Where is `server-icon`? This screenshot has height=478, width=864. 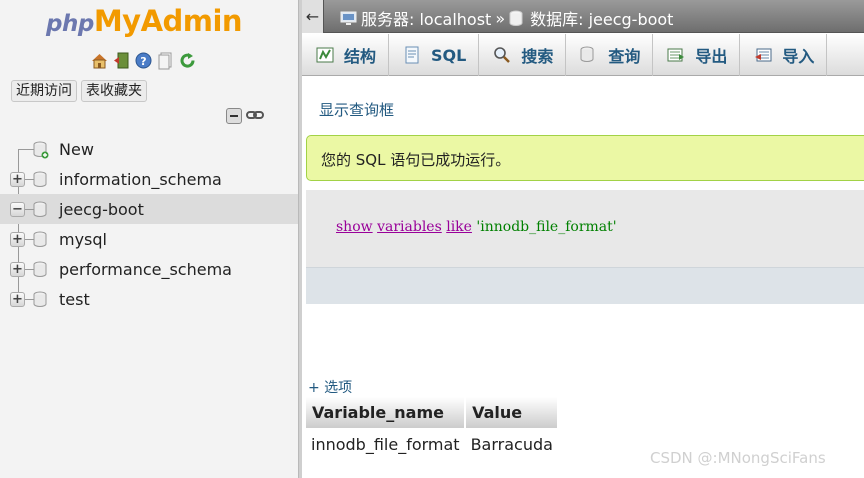
server-icon is located at coordinates (348, 18).